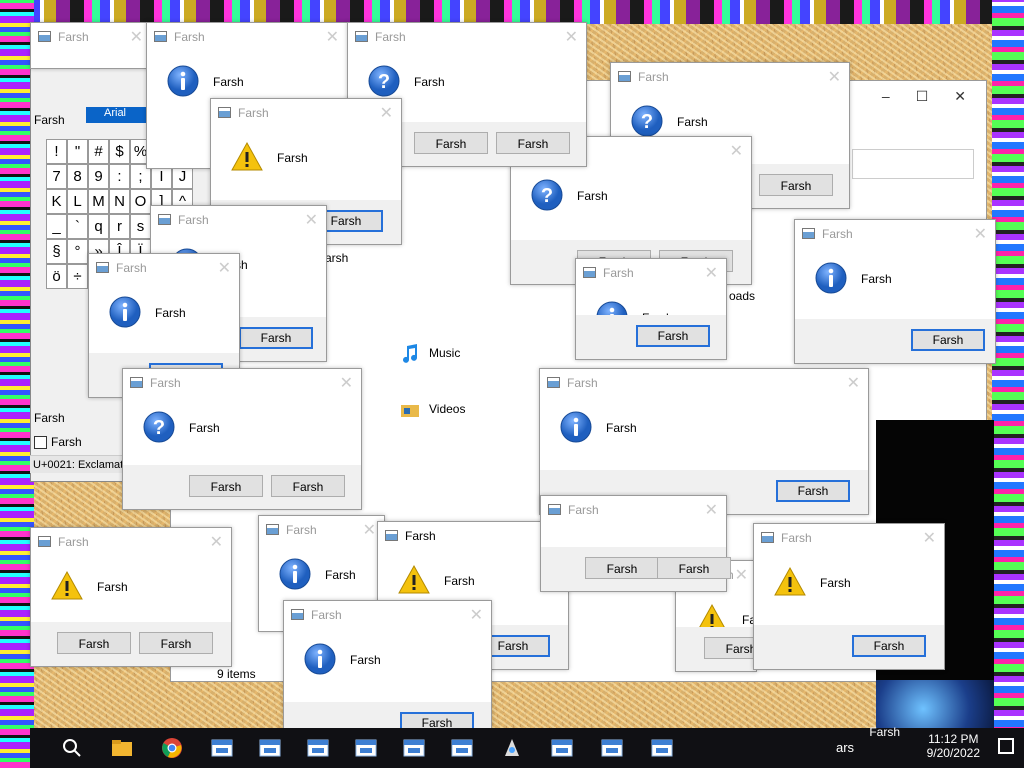 The width and height of the screenshot is (1024, 768). I want to click on paint-icon, so click(512, 748).